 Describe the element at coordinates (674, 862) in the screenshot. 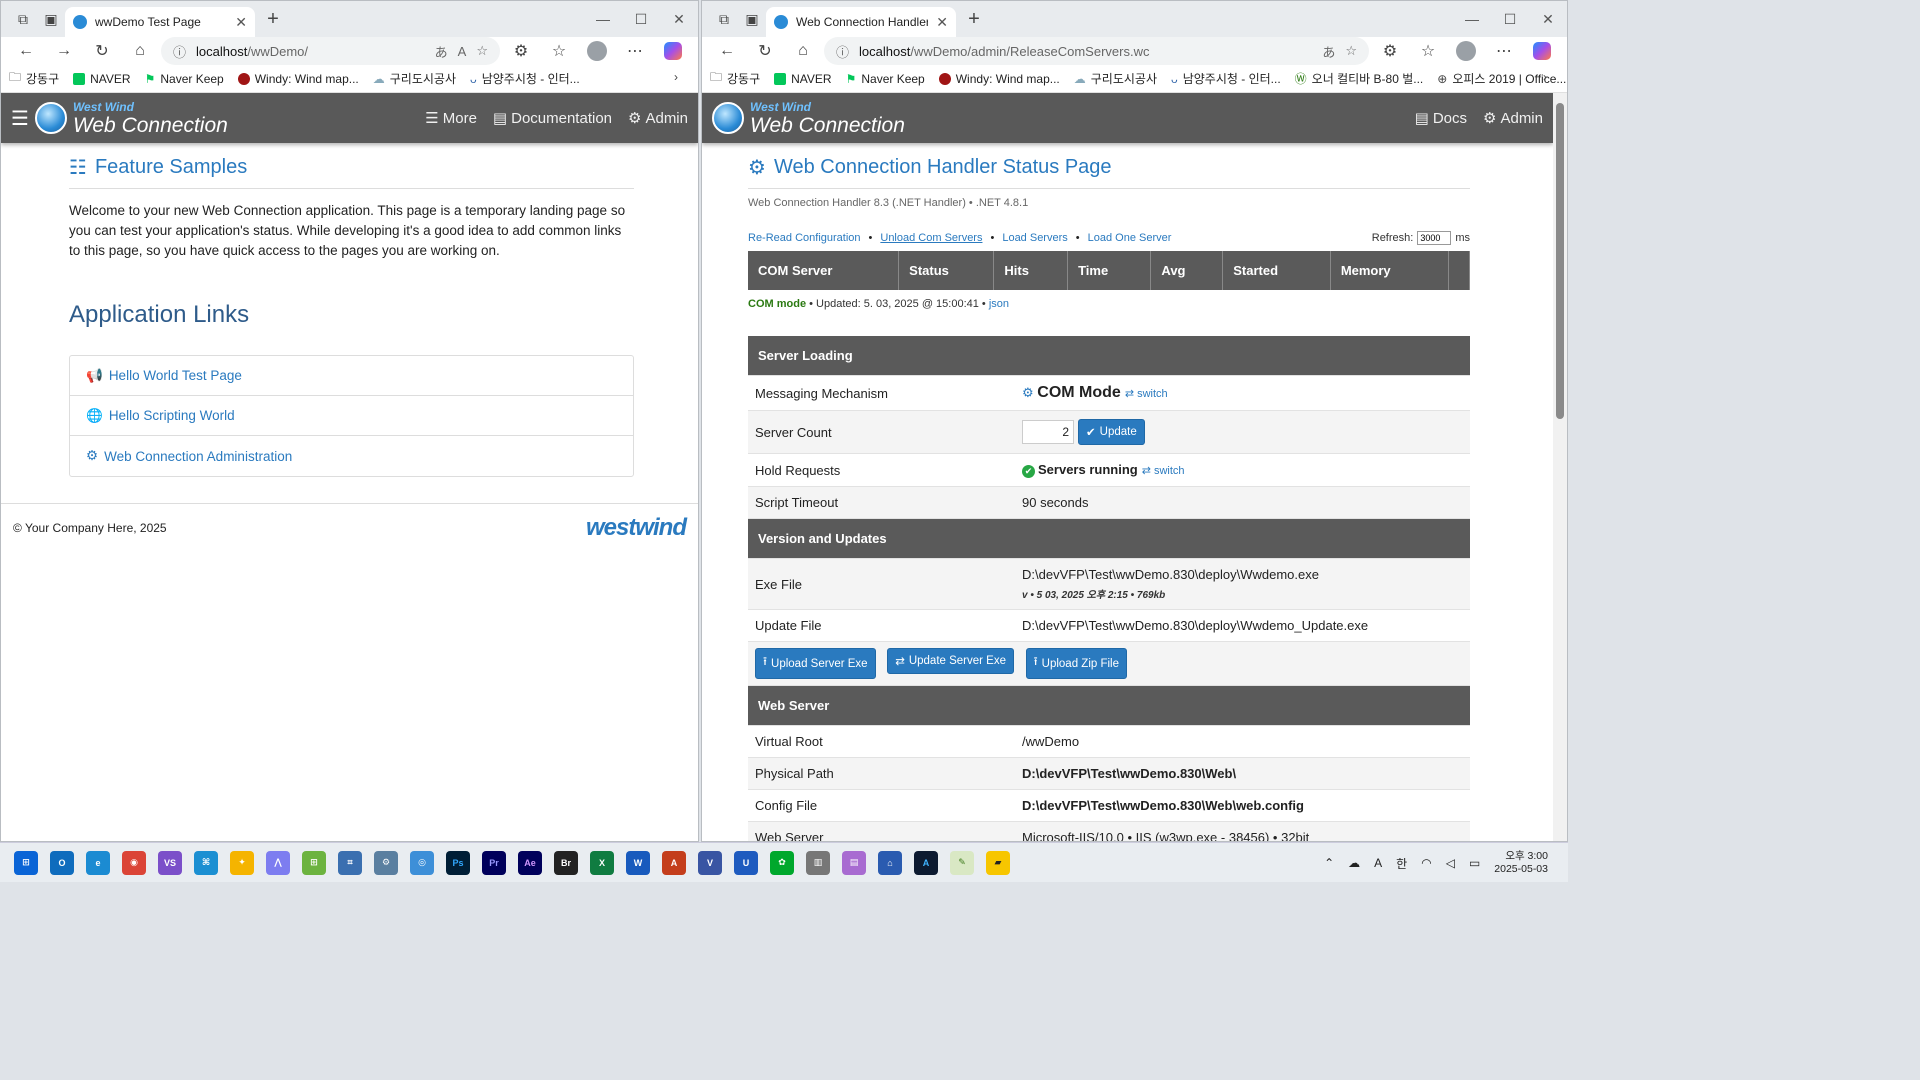

I see `acrobat-icon: A` at that location.